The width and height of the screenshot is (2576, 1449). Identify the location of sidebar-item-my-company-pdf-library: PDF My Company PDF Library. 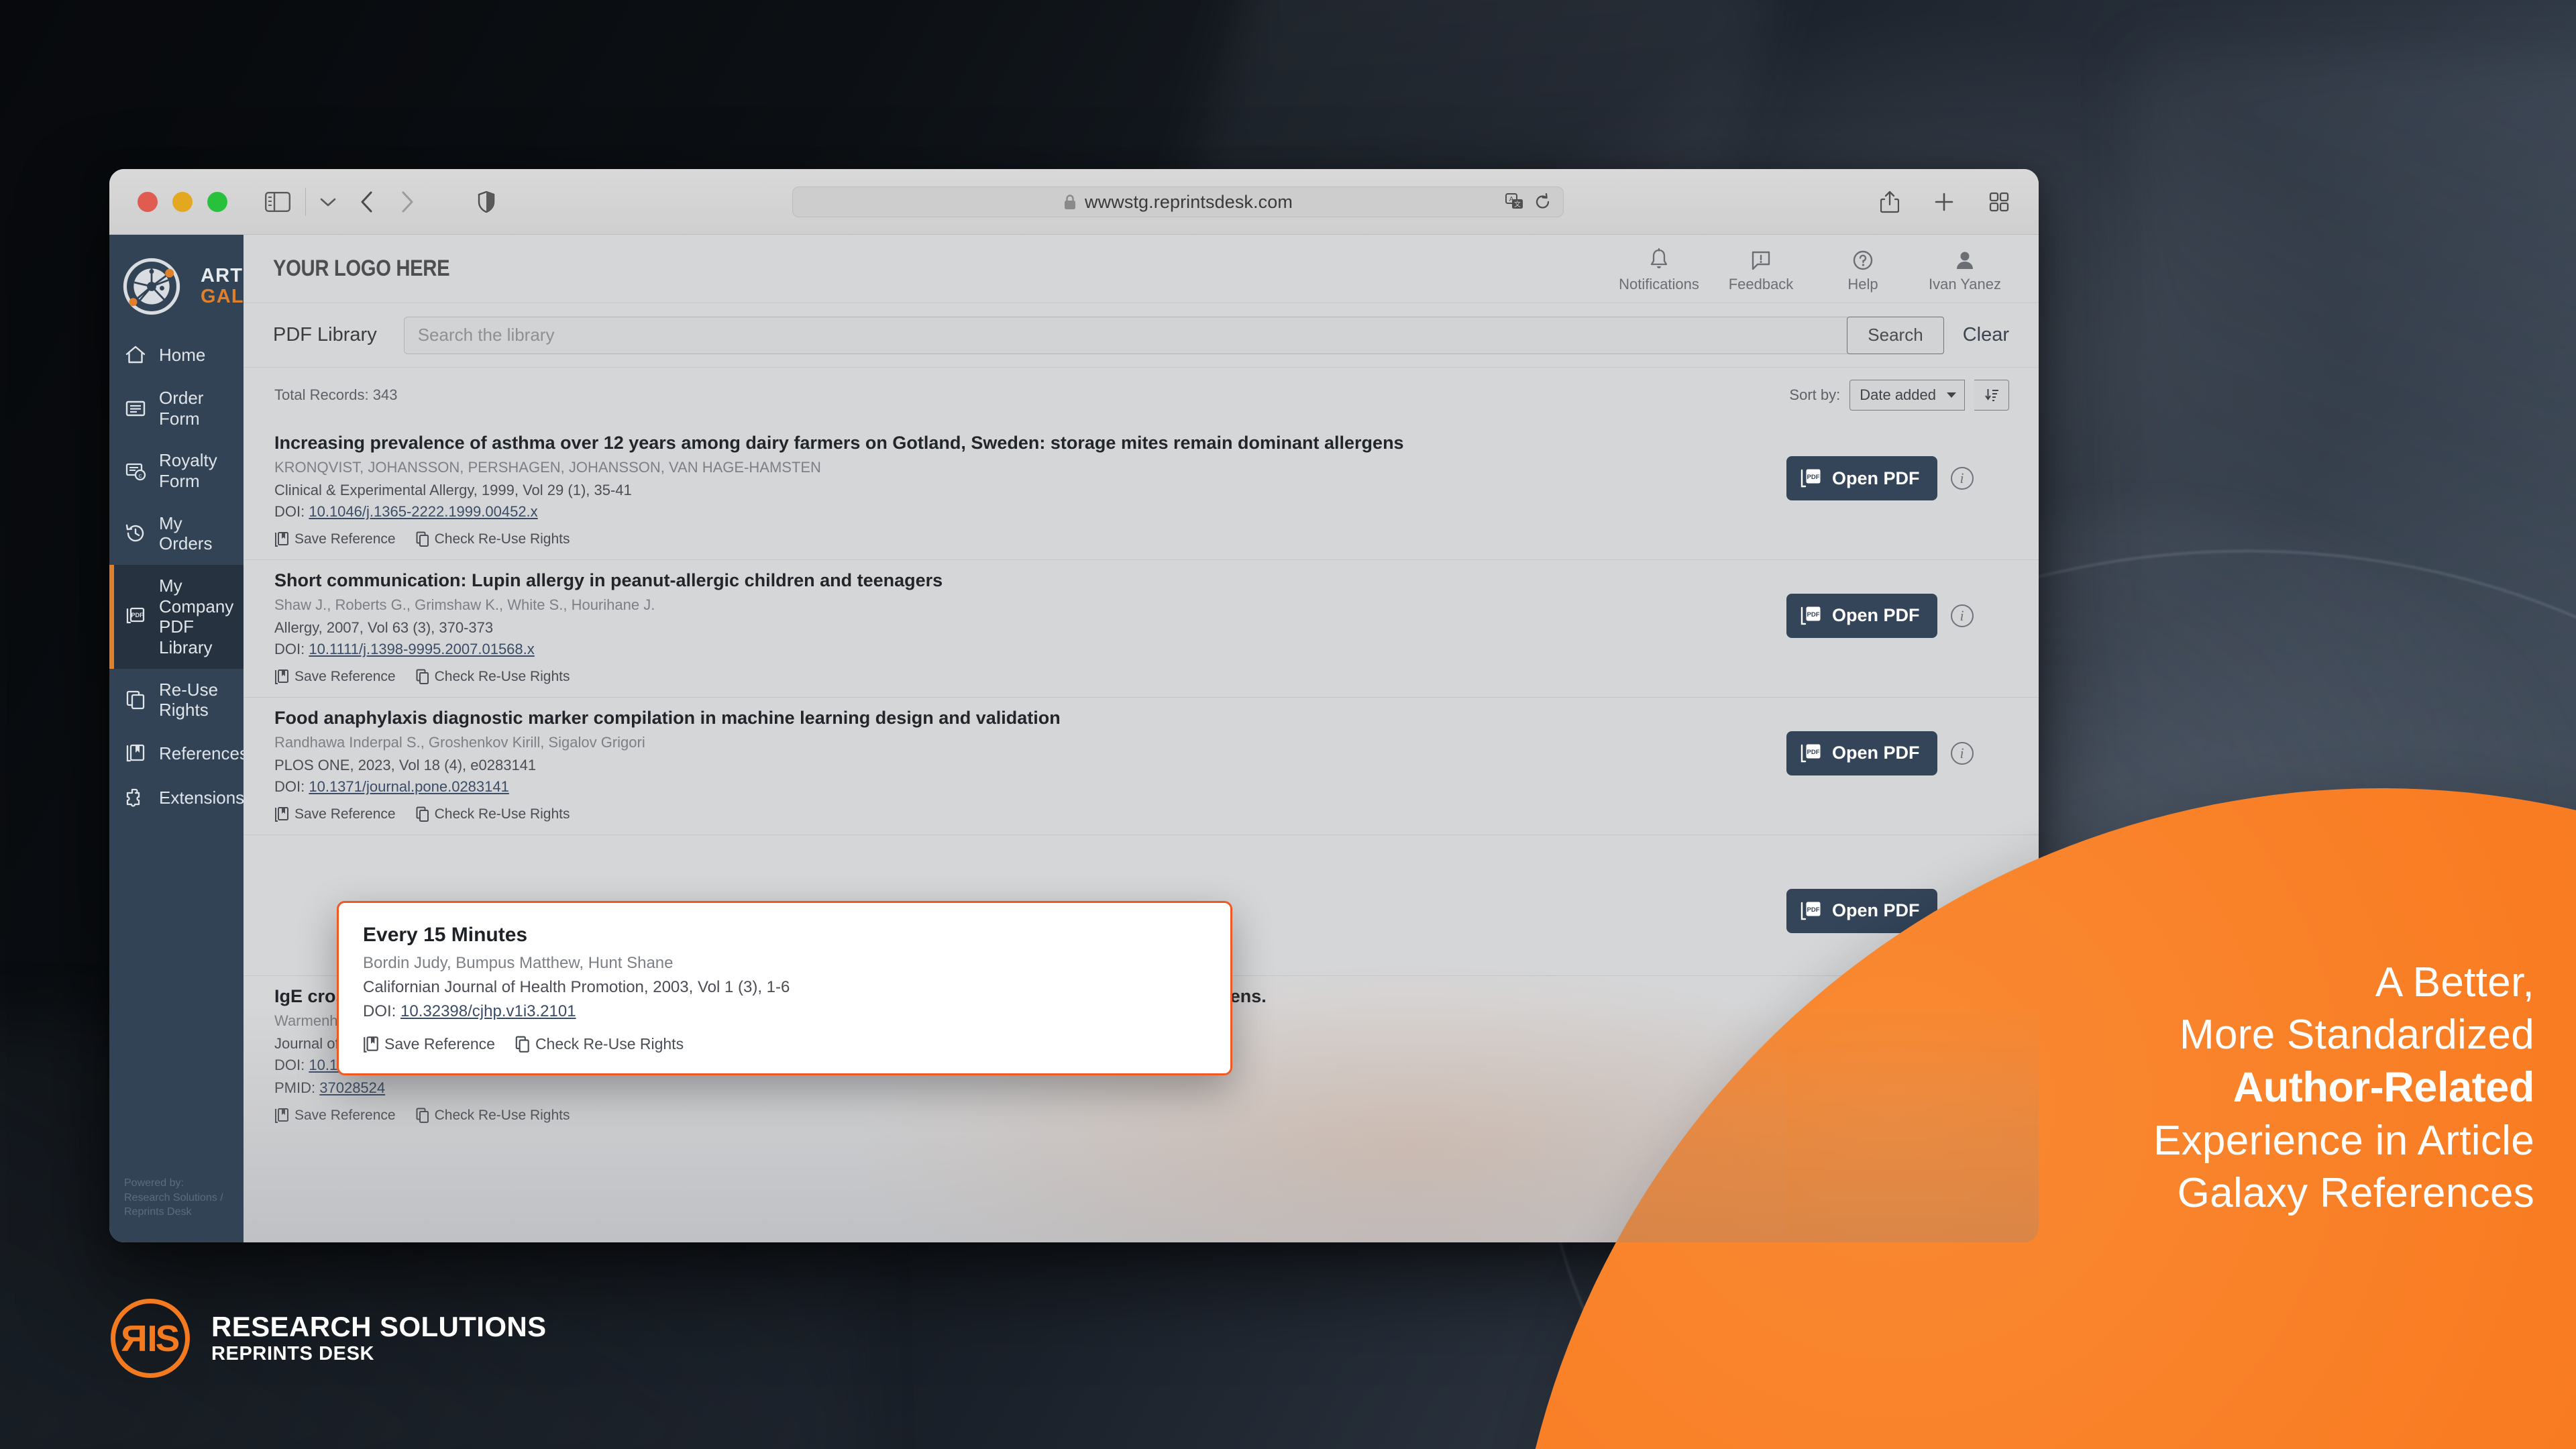
(176, 617).